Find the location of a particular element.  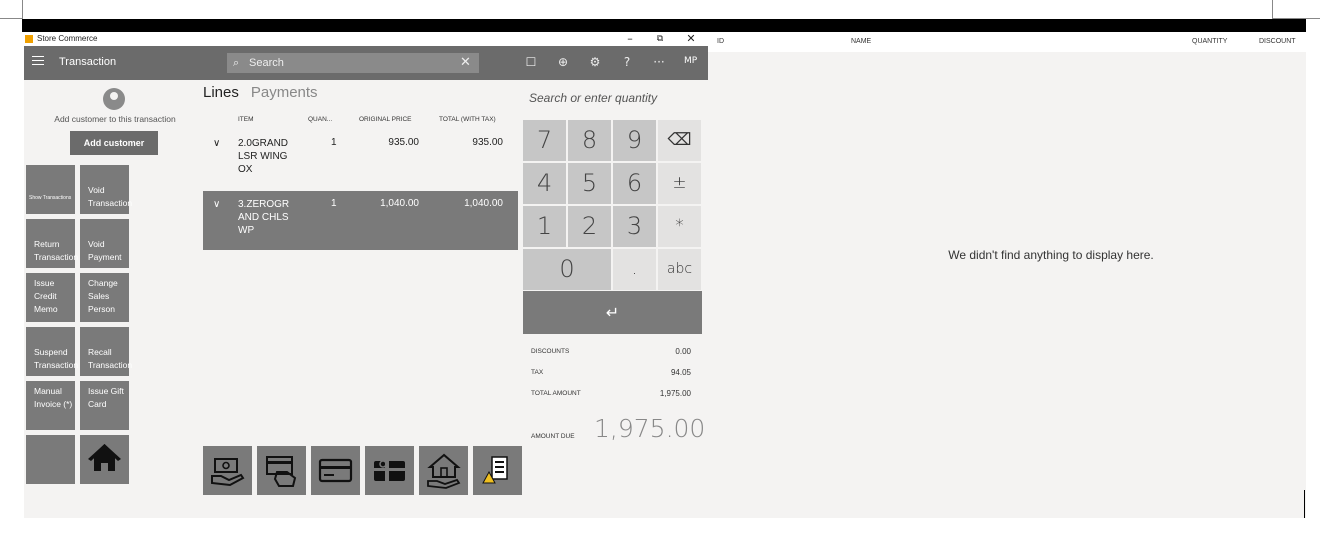

total-amount-value: 1,975.00 is located at coordinates (675, 393).